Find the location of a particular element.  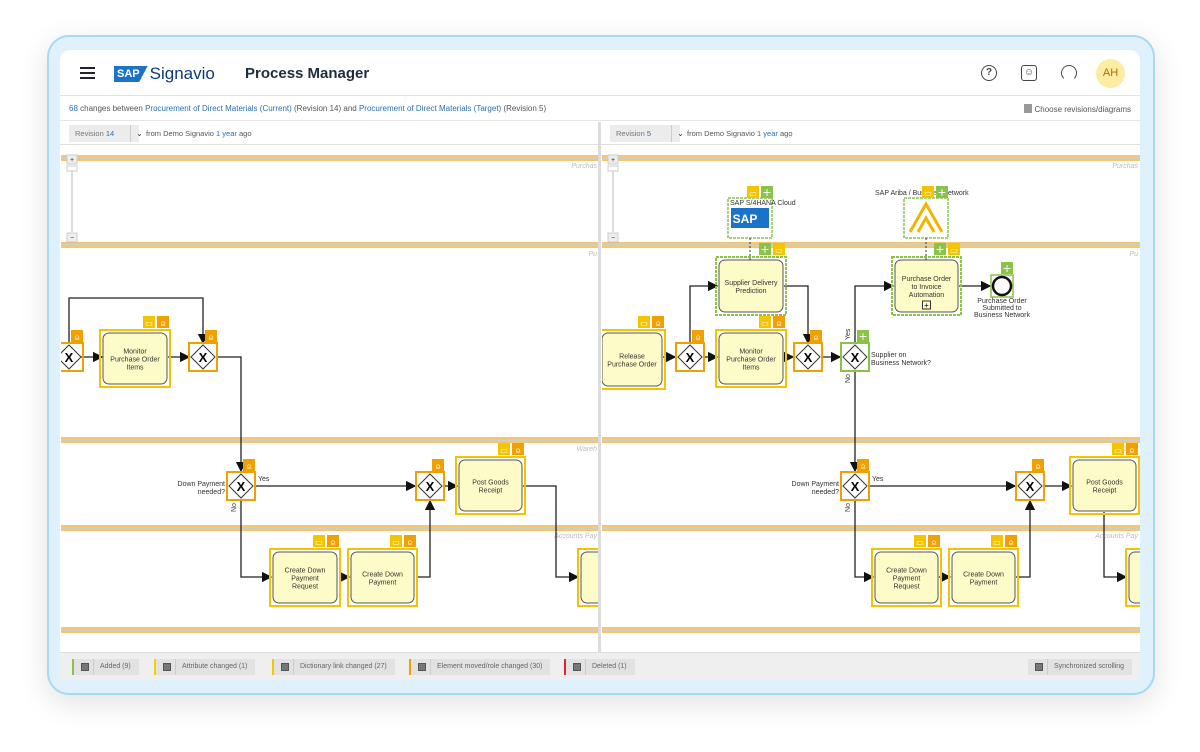

pane-splitter is located at coordinates (599, 387).